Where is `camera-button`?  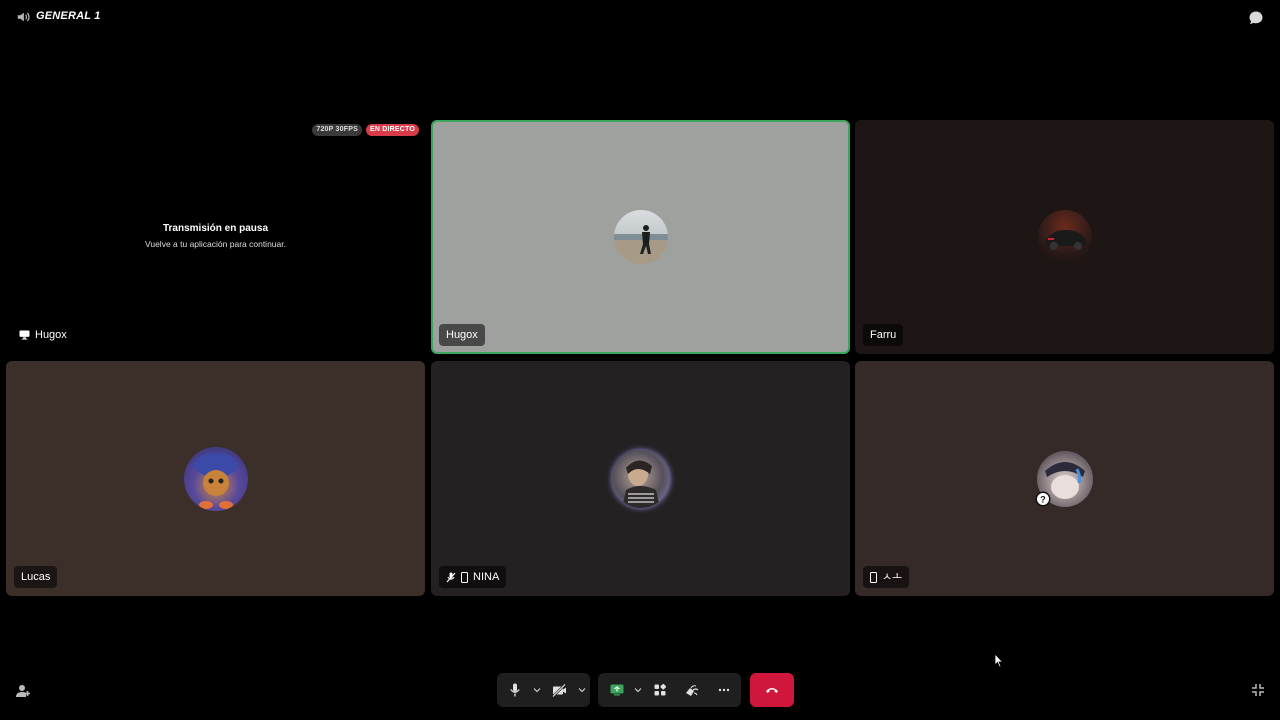 camera-button is located at coordinates (559, 690).